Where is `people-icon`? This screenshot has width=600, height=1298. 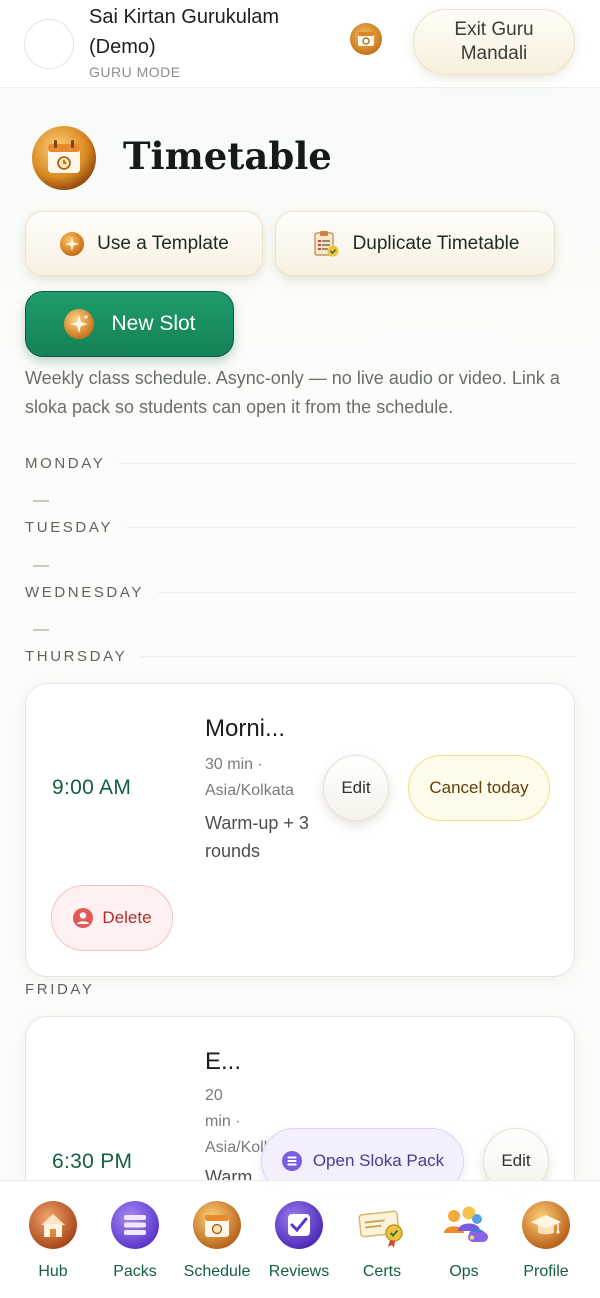
people-icon is located at coordinates (466, 1224).